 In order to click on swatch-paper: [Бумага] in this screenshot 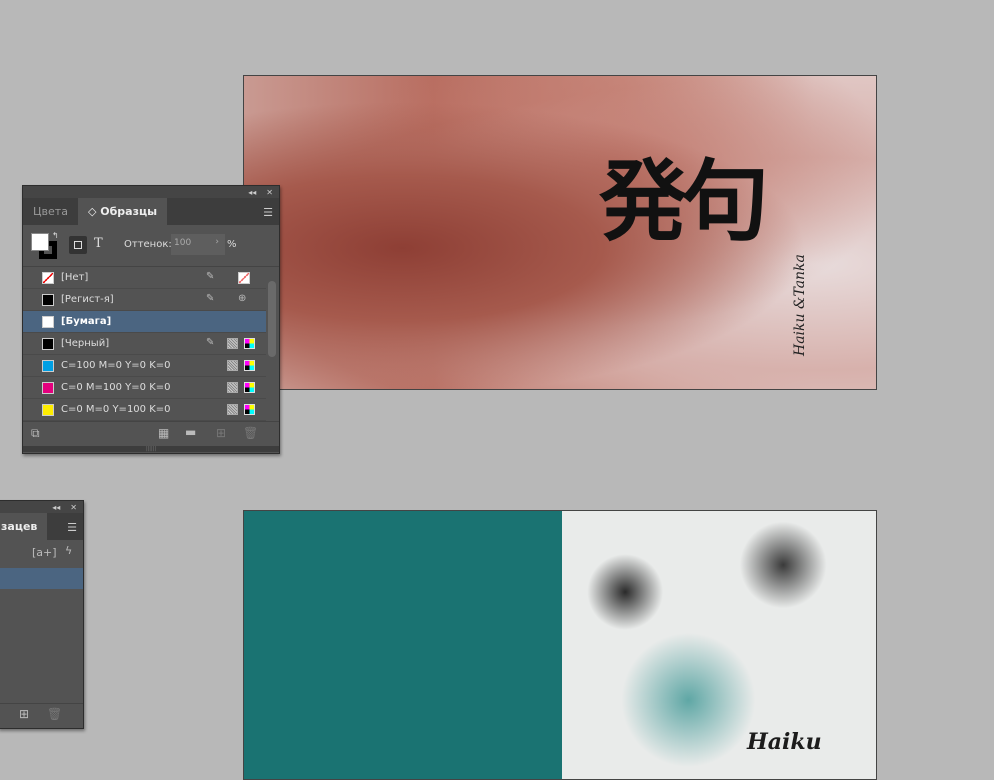, I will do `click(144, 322)`.